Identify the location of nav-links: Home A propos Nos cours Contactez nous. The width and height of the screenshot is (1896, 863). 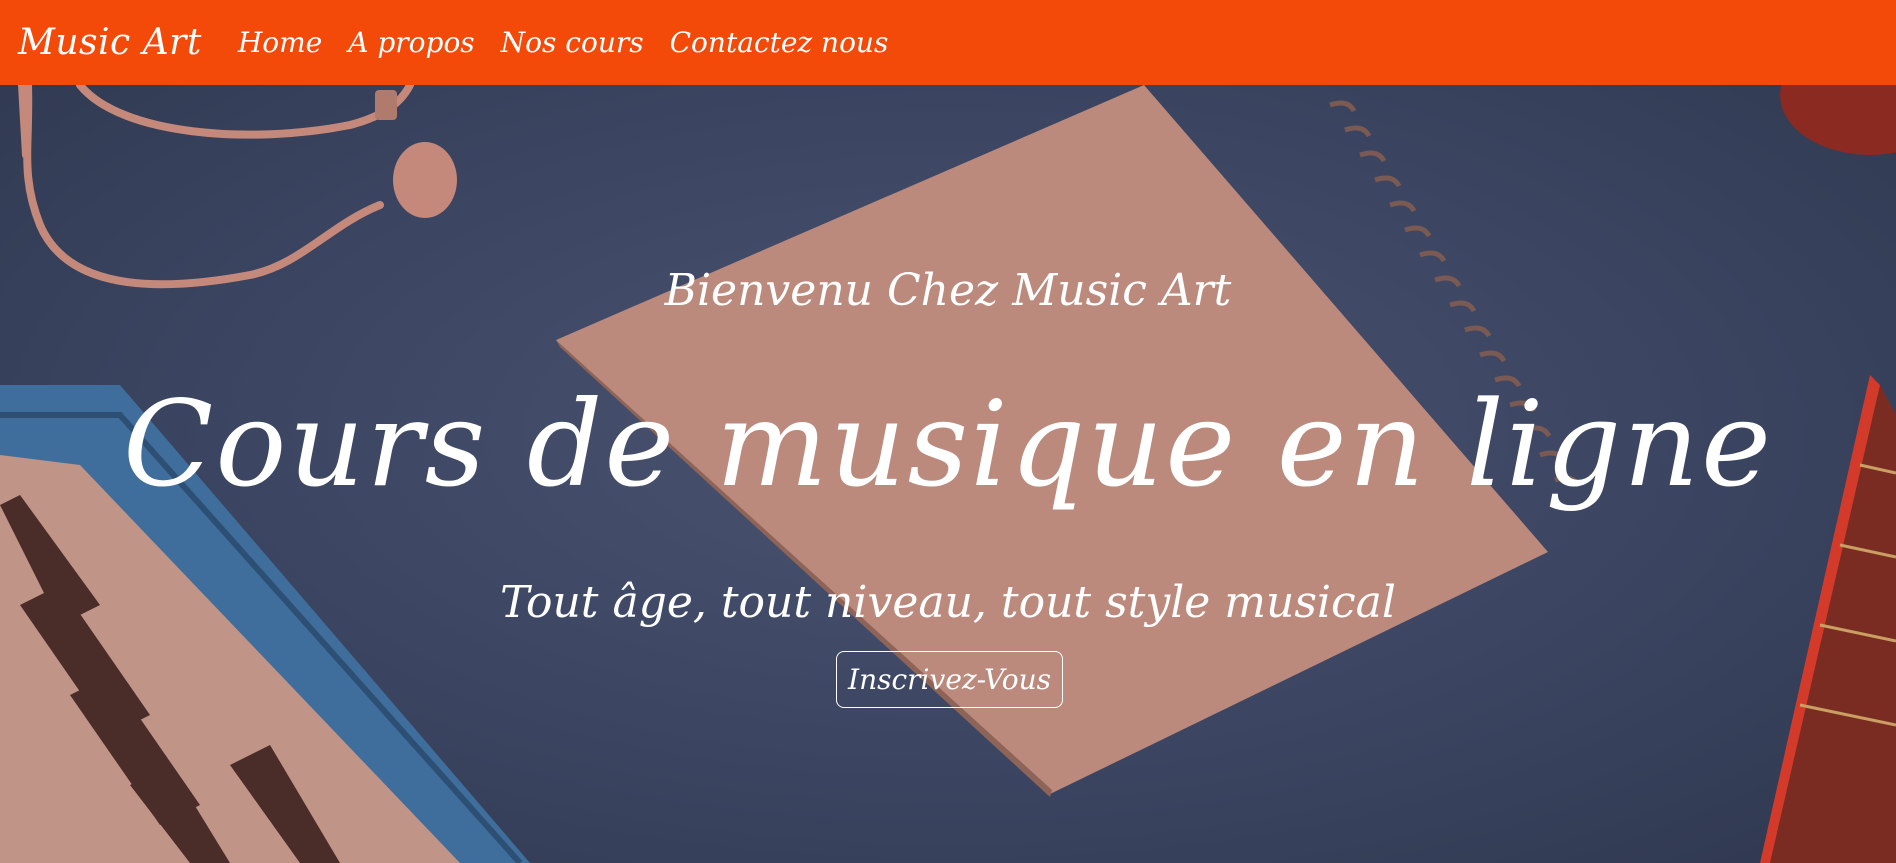
(576, 42).